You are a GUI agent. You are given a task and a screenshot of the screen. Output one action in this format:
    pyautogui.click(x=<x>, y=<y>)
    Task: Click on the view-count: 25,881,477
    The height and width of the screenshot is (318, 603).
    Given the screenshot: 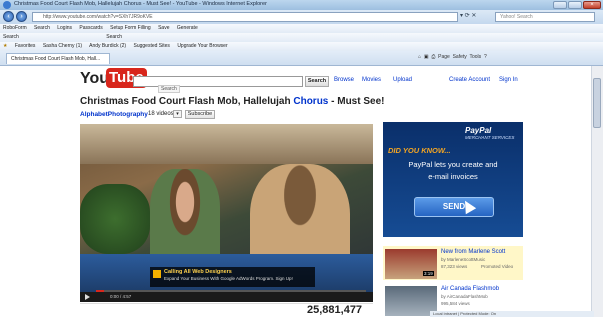 What is the action you would take?
    pyautogui.click(x=335, y=310)
    